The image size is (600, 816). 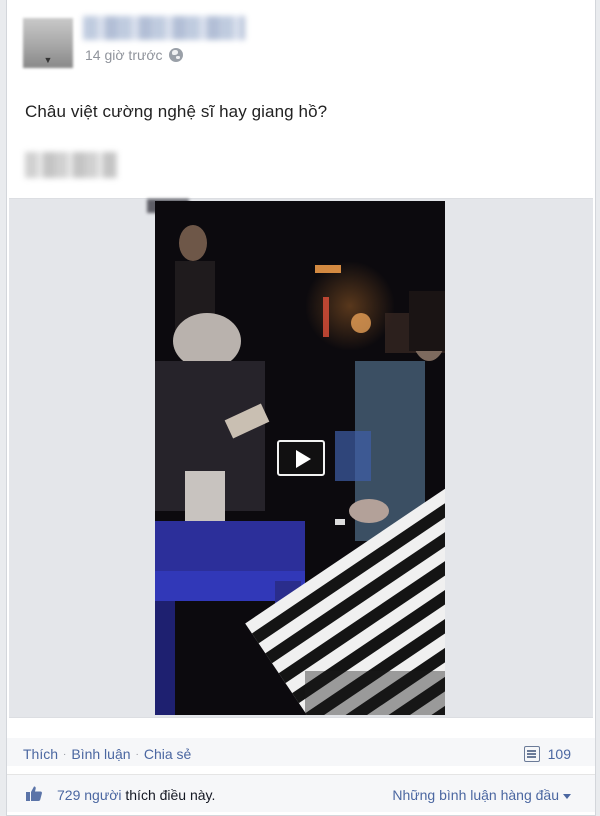 I want to click on comment-sort-dropdown: Những bình luận hàng đầu, so click(x=481, y=795).